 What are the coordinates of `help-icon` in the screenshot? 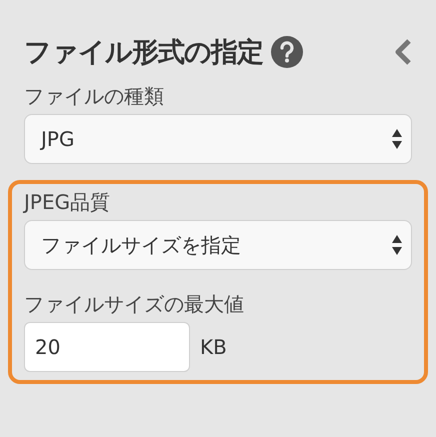 It's located at (287, 52).